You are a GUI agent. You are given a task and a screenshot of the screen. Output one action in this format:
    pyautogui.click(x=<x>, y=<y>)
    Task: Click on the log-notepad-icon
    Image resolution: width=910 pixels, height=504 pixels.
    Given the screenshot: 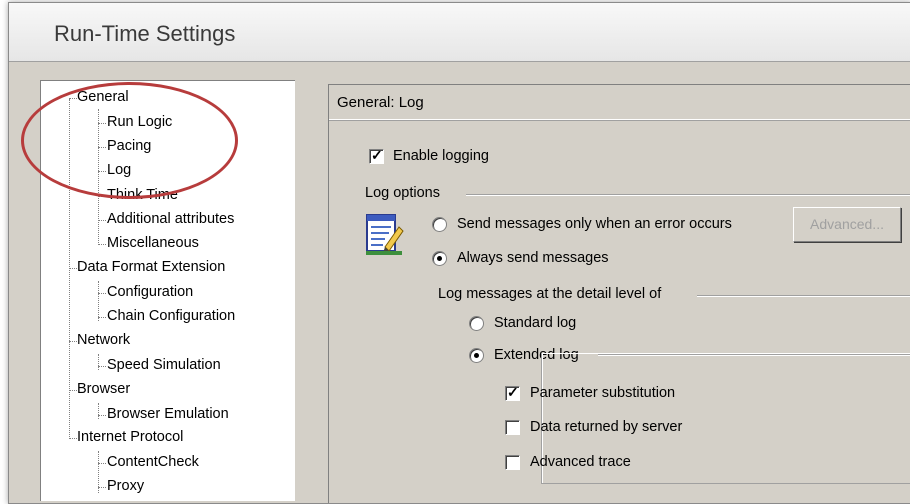 What is the action you would take?
    pyautogui.click(x=385, y=234)
    